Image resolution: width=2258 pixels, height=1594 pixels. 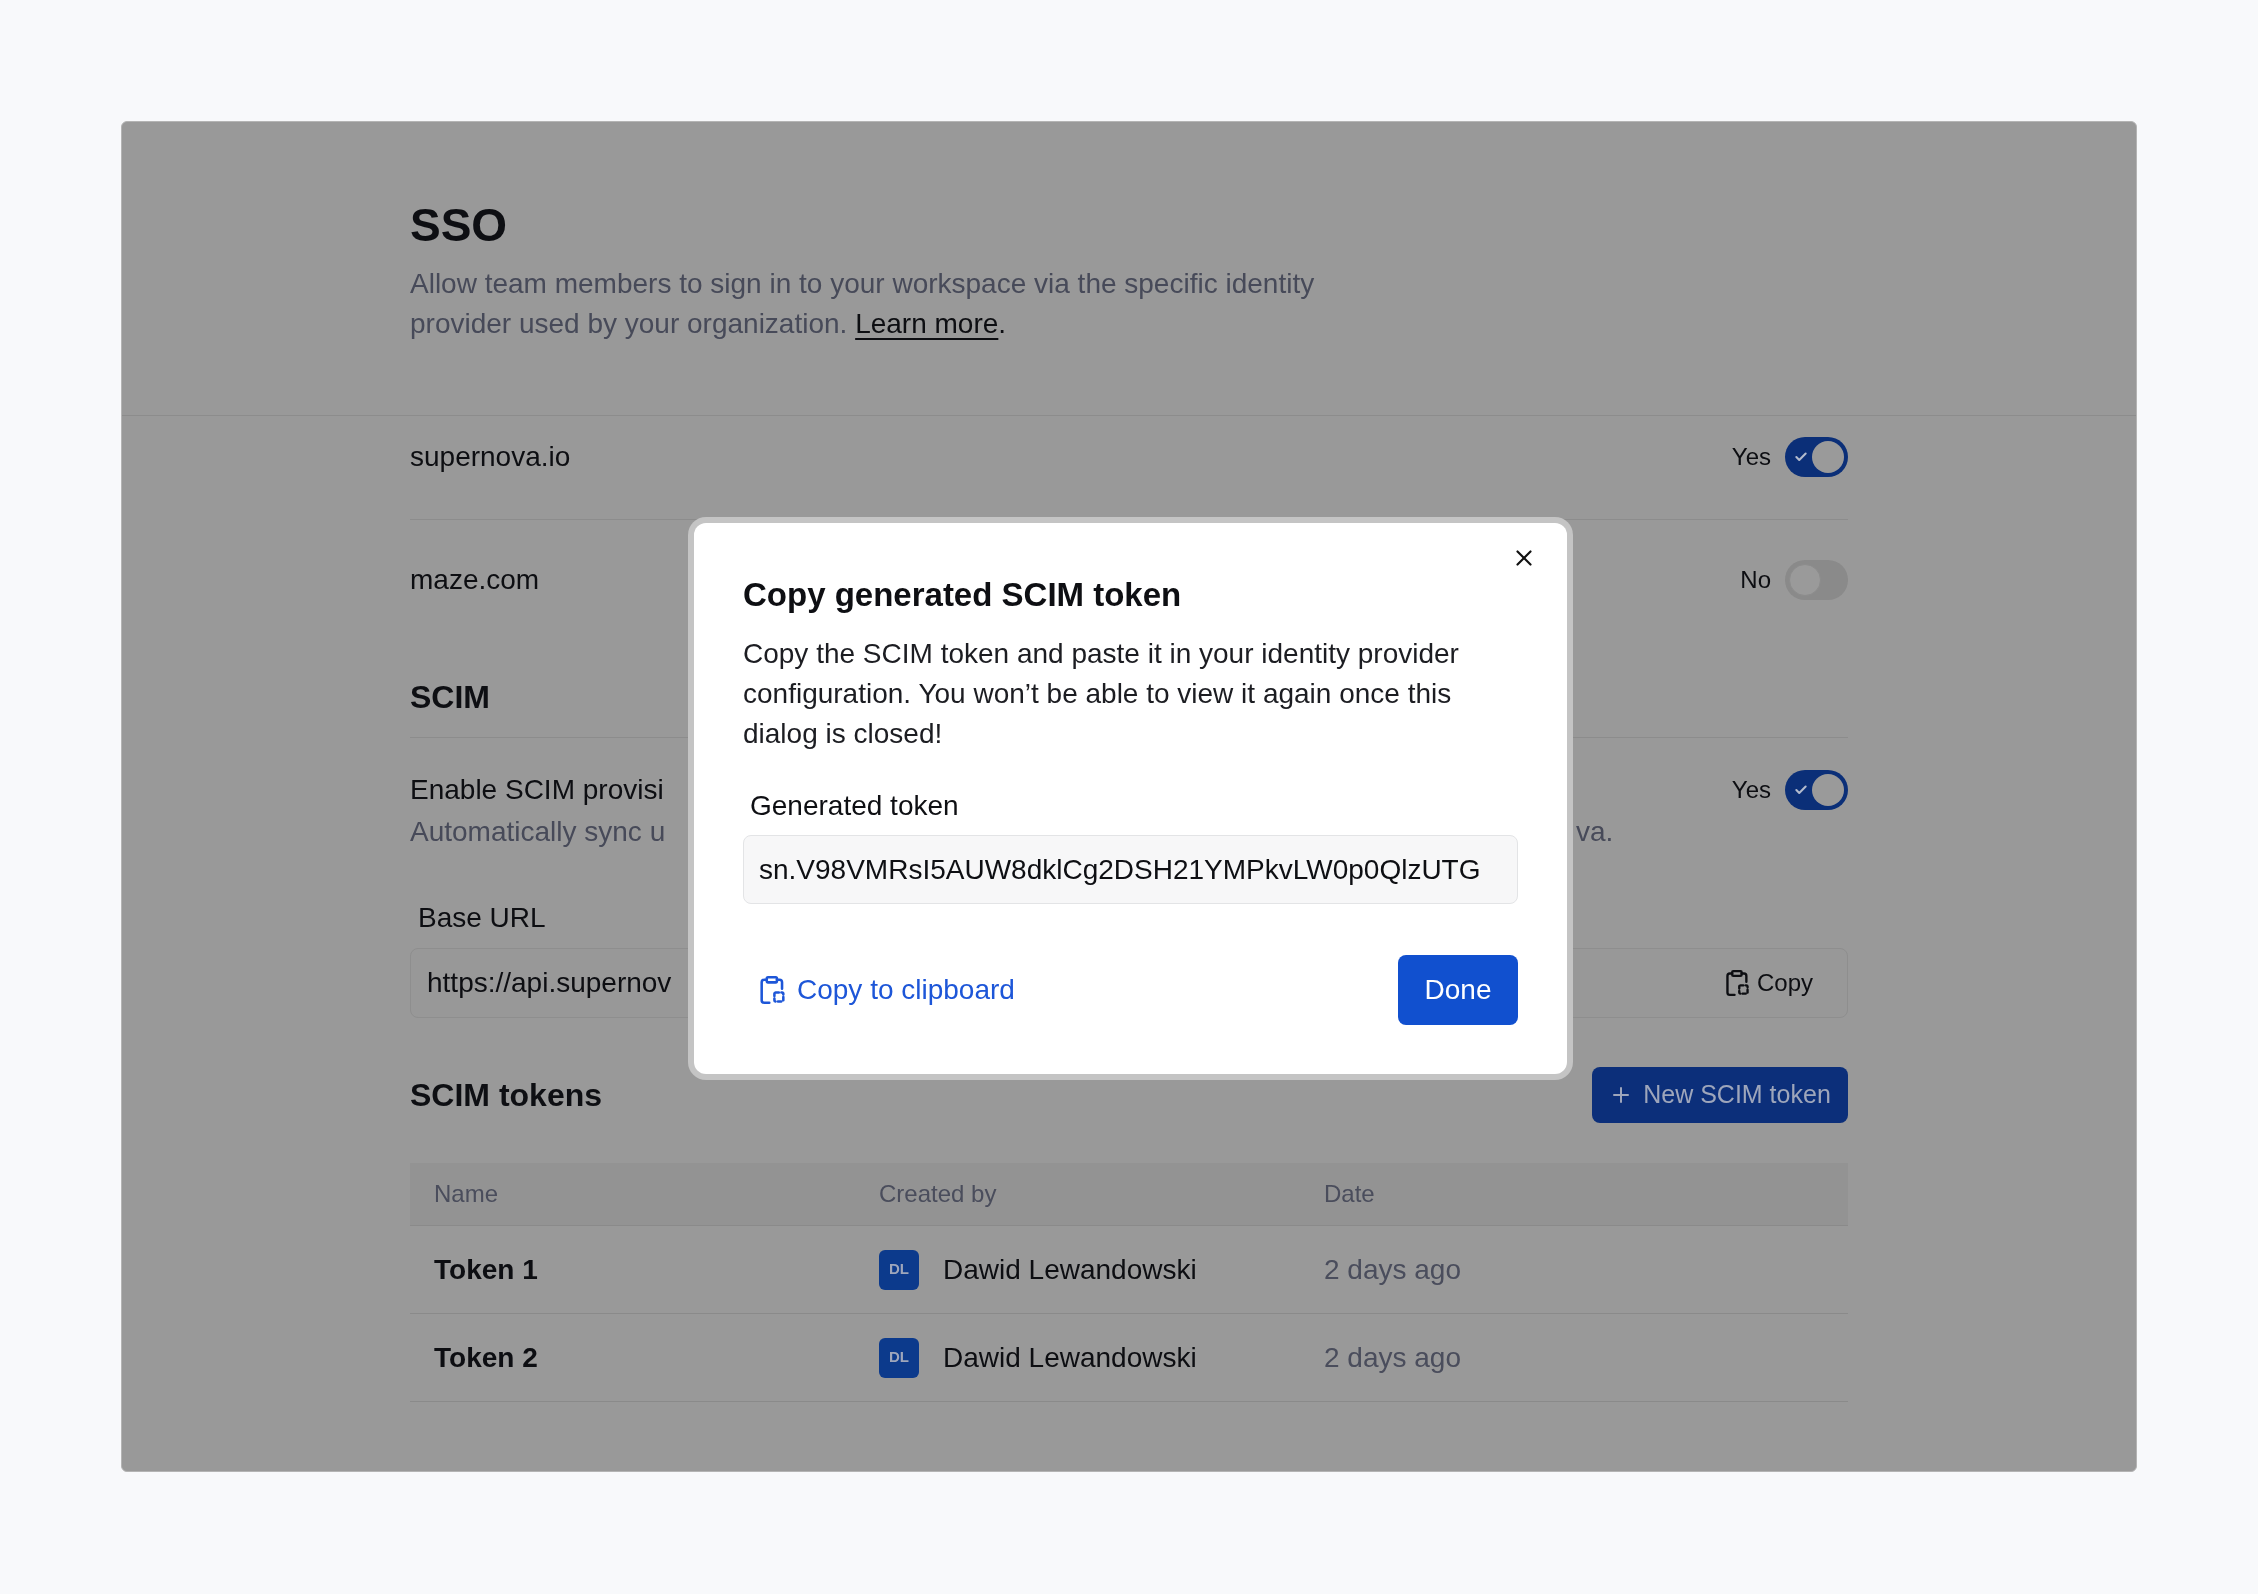 What do you see at coordinates (482, 917) in the screenshot?
I see `field-label: Base URL` at bounding box center [482, 917].